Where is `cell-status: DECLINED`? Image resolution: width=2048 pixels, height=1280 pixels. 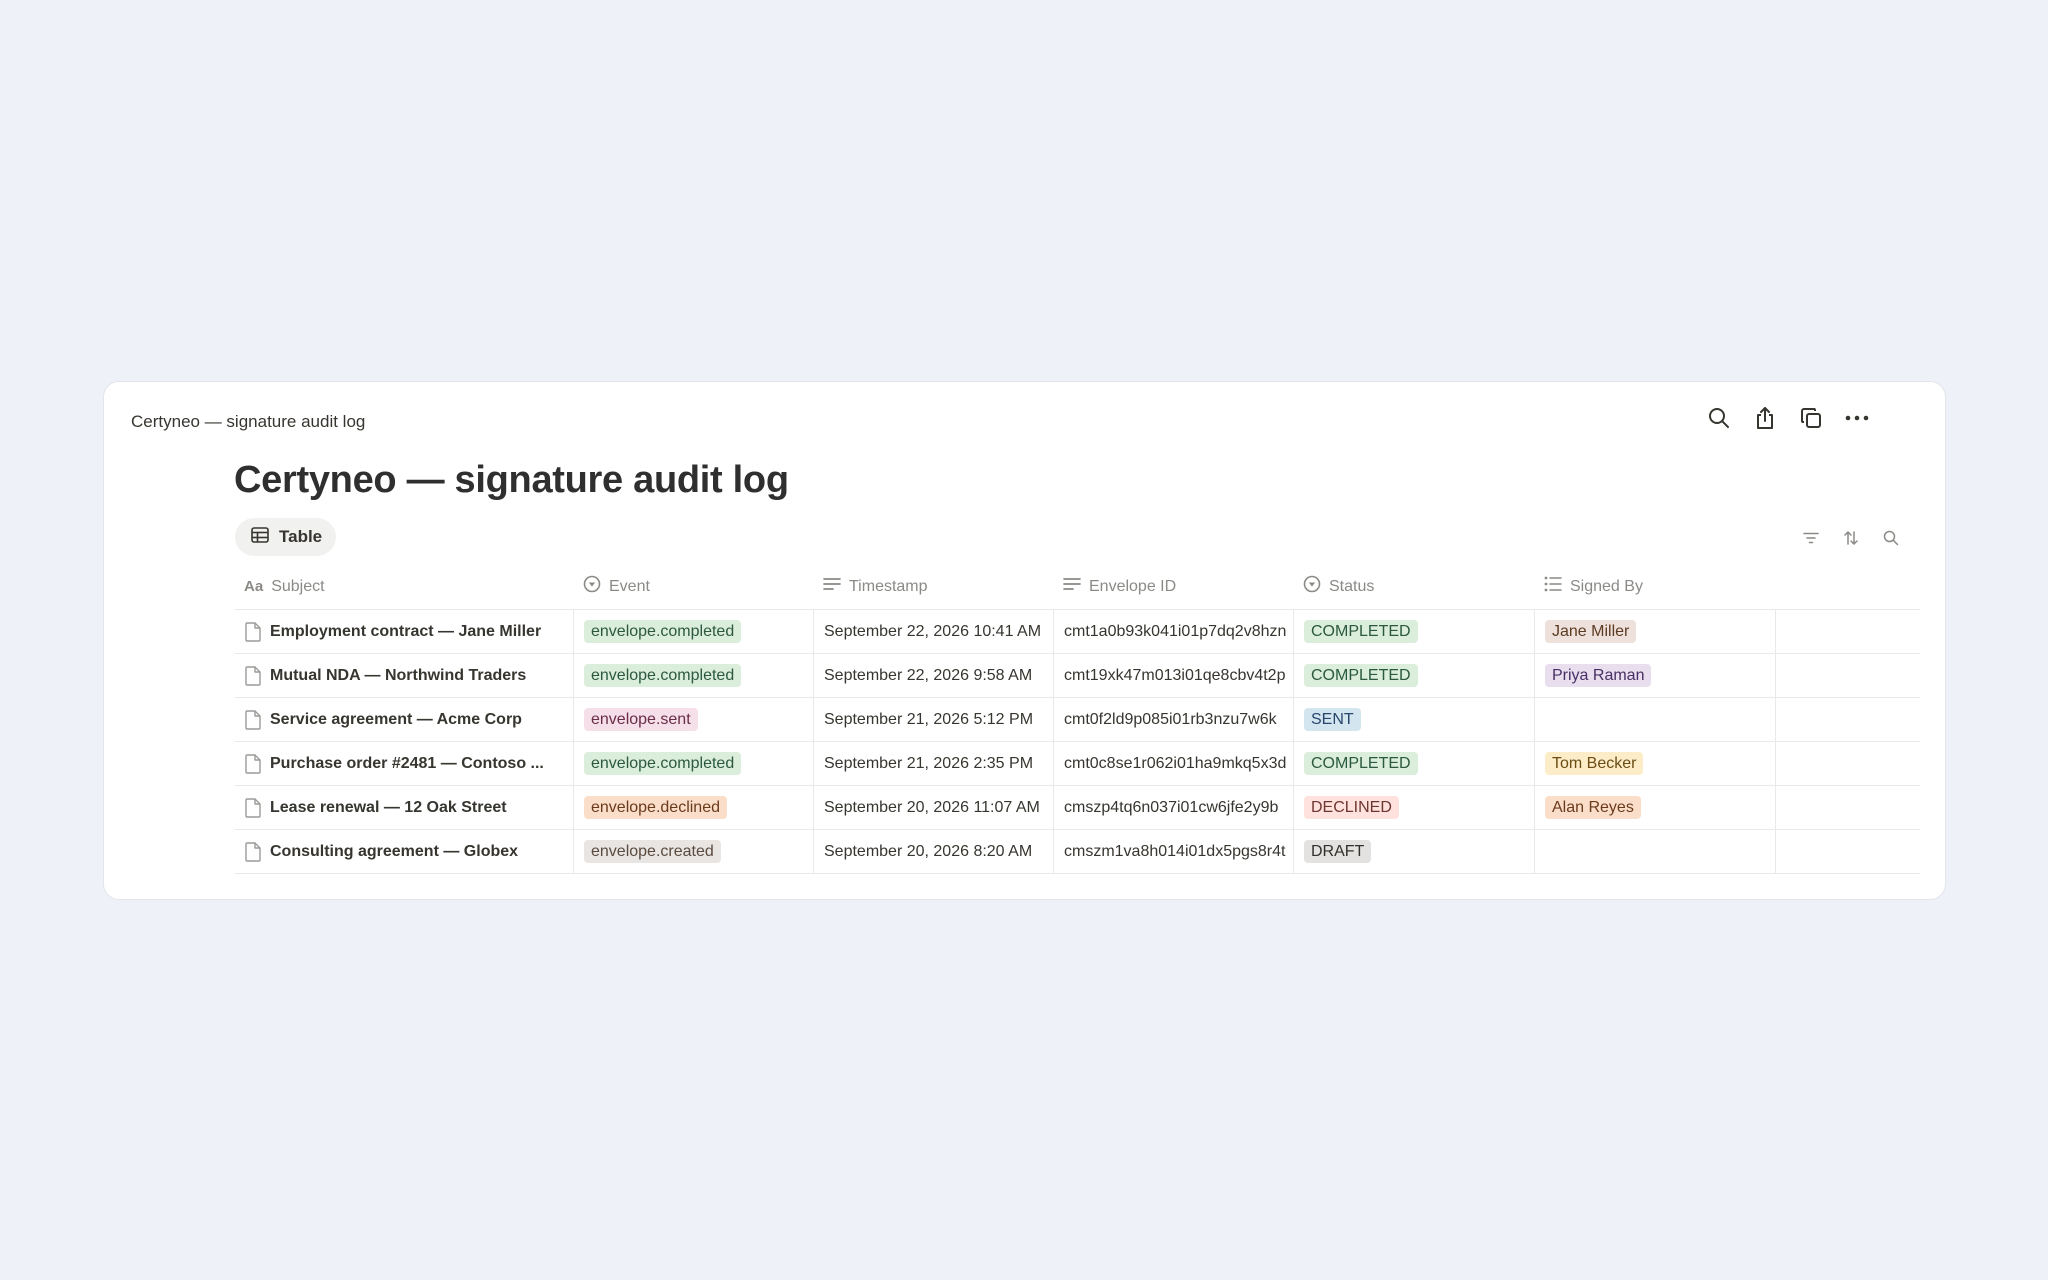
cell-status: DECLINED is located at coordinates (1414, 807).